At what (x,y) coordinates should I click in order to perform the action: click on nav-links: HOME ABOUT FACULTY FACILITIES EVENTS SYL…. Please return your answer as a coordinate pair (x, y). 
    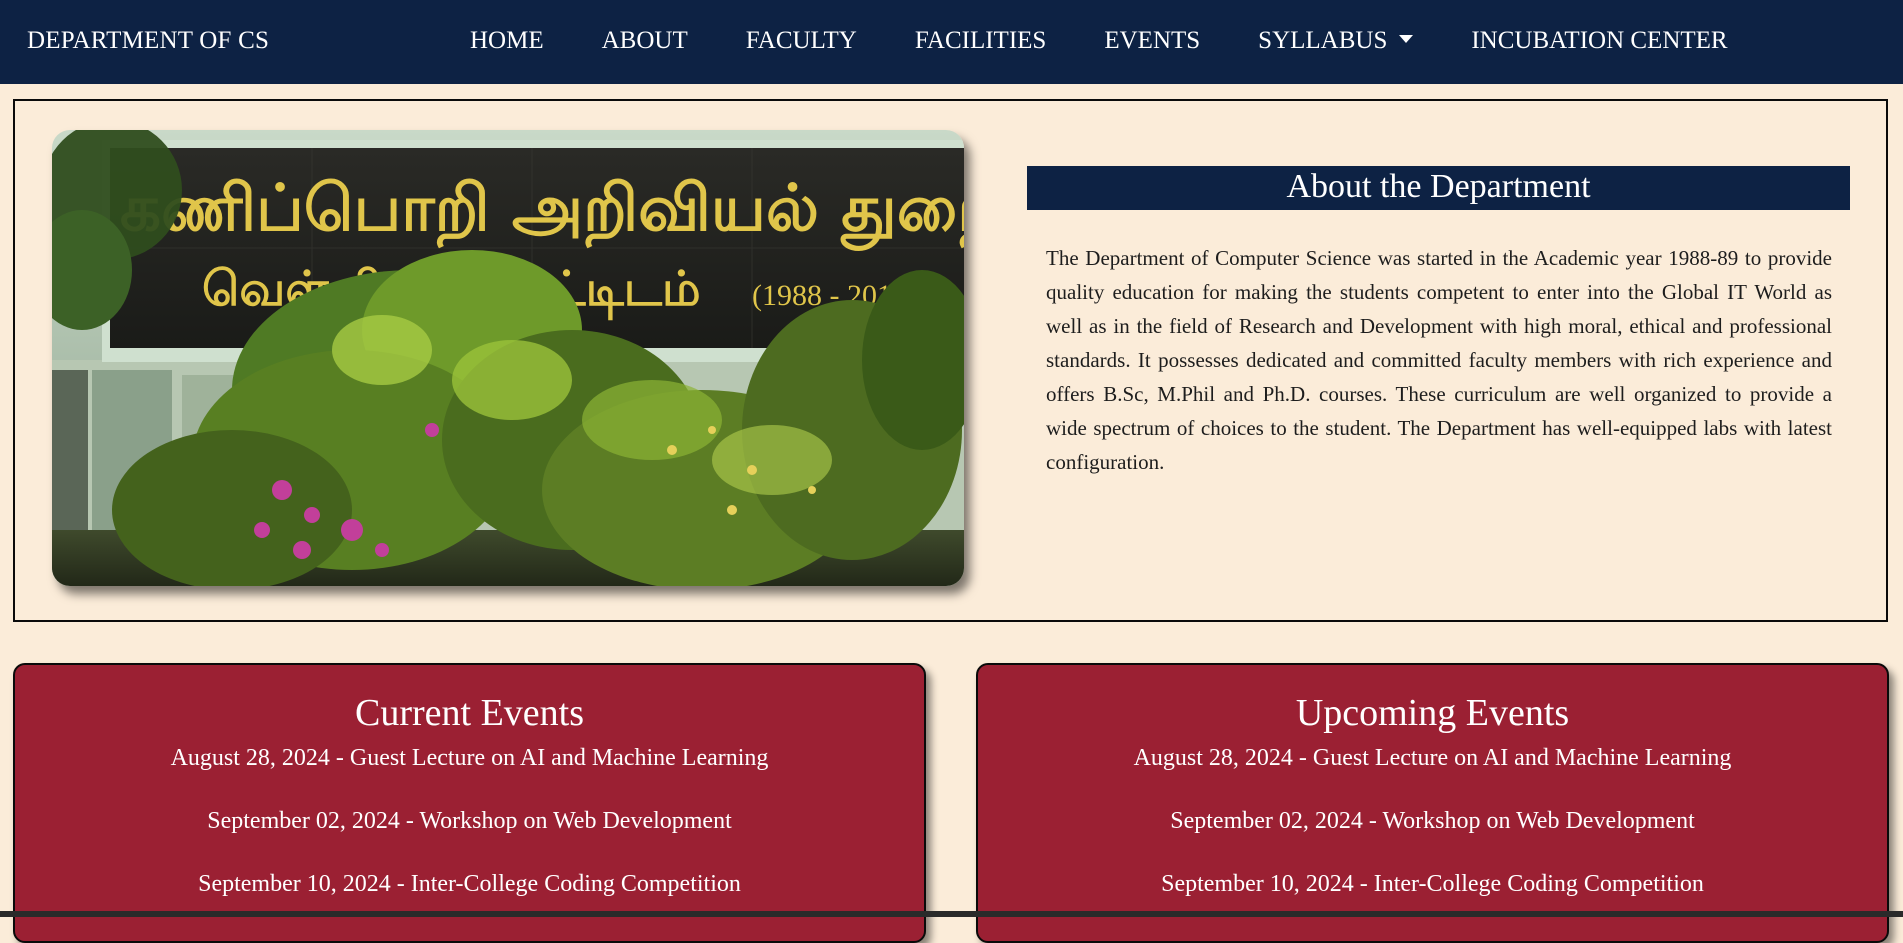
    Looking at the image, I should click on (1099, 41).